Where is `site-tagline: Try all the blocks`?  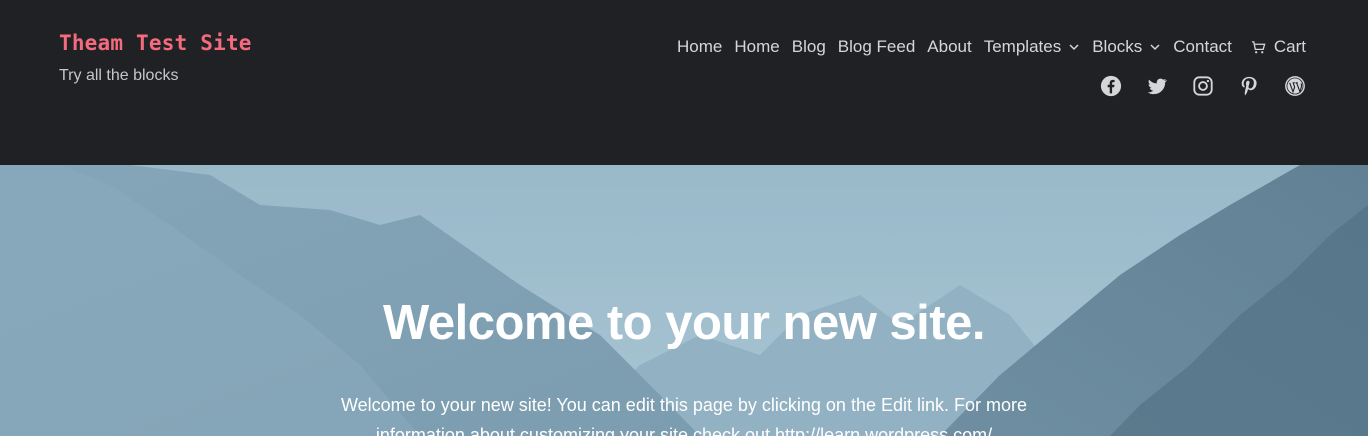 site-tagline: Try all the blocks is located at coordinates (119, 75).